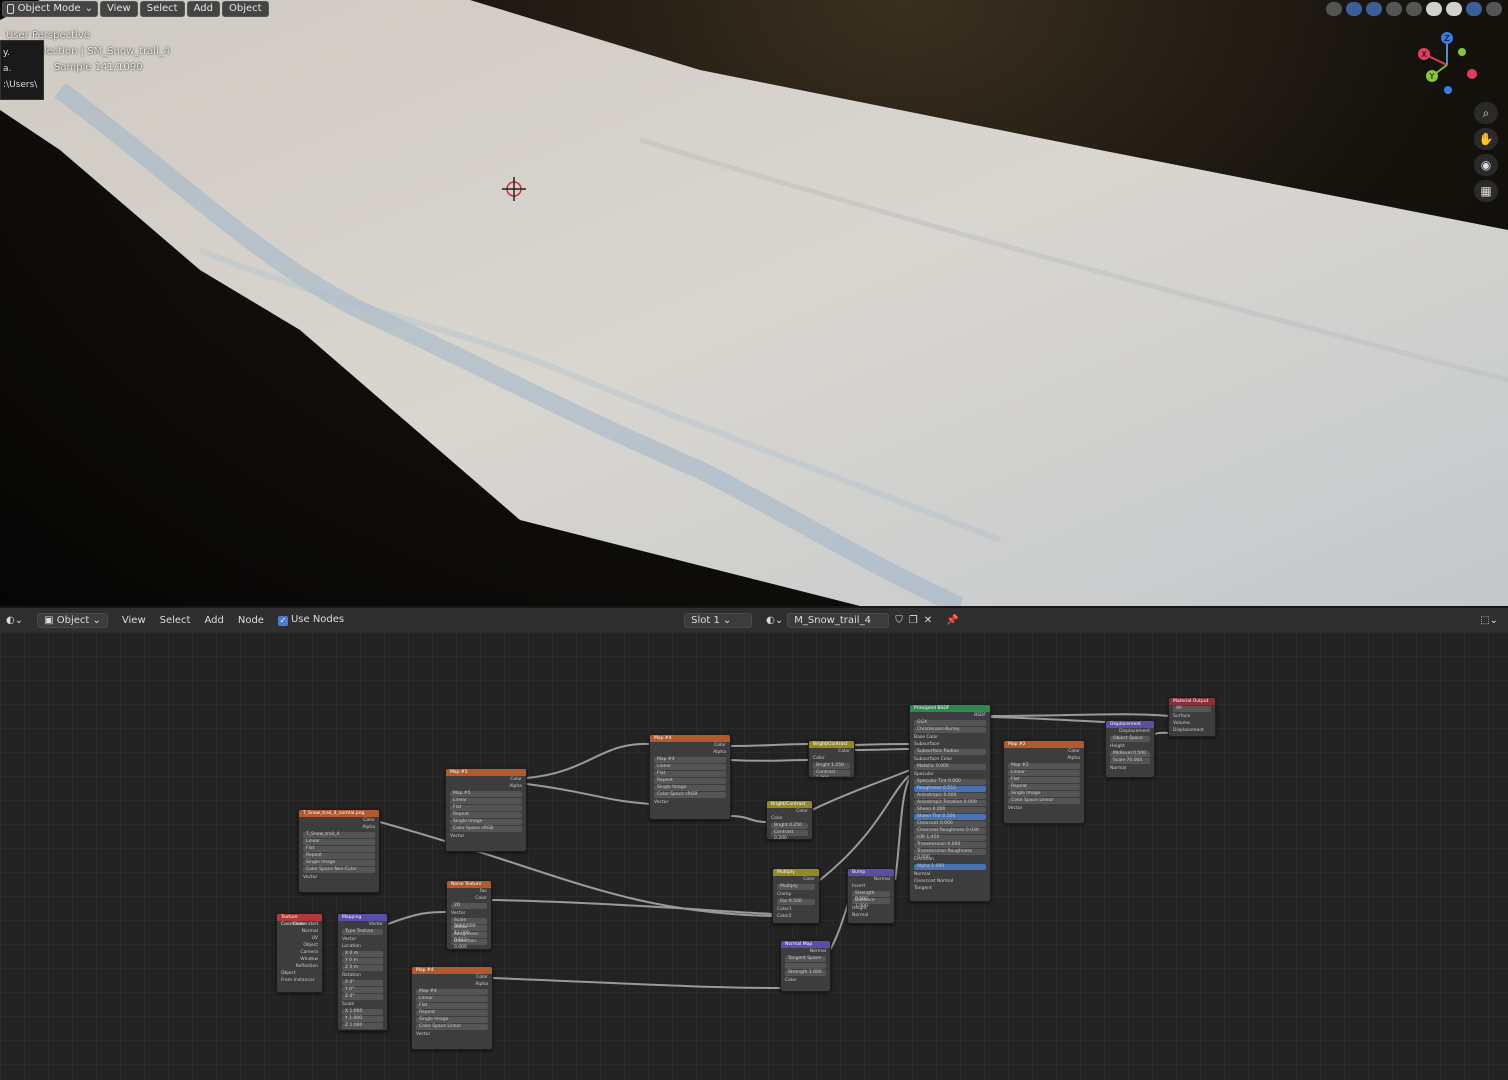 This screenshot has height=1080, width=1508. I want to click on menu-node: Node, so click(251, 620).